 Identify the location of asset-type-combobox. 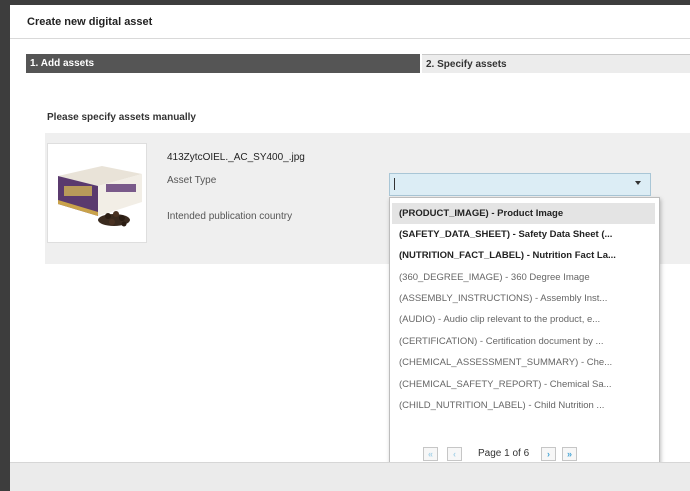
(520, 184).